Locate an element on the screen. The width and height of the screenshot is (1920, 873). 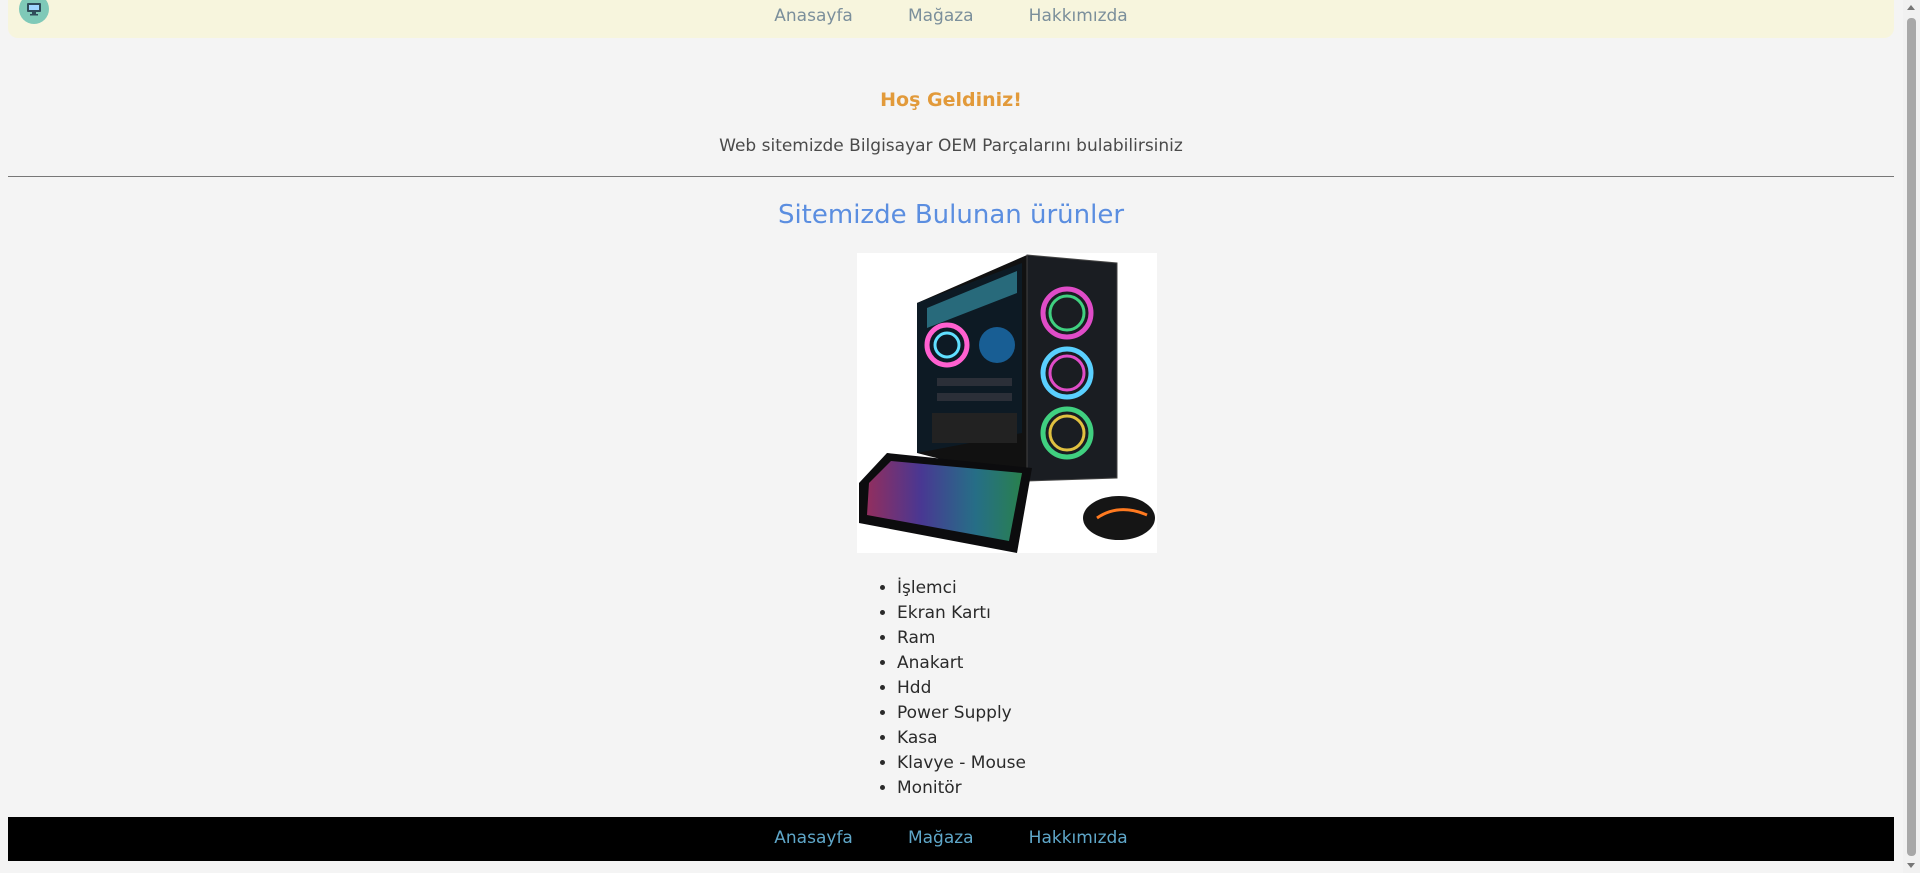
list-item: İşlemci is located at coordinates (961, 588).